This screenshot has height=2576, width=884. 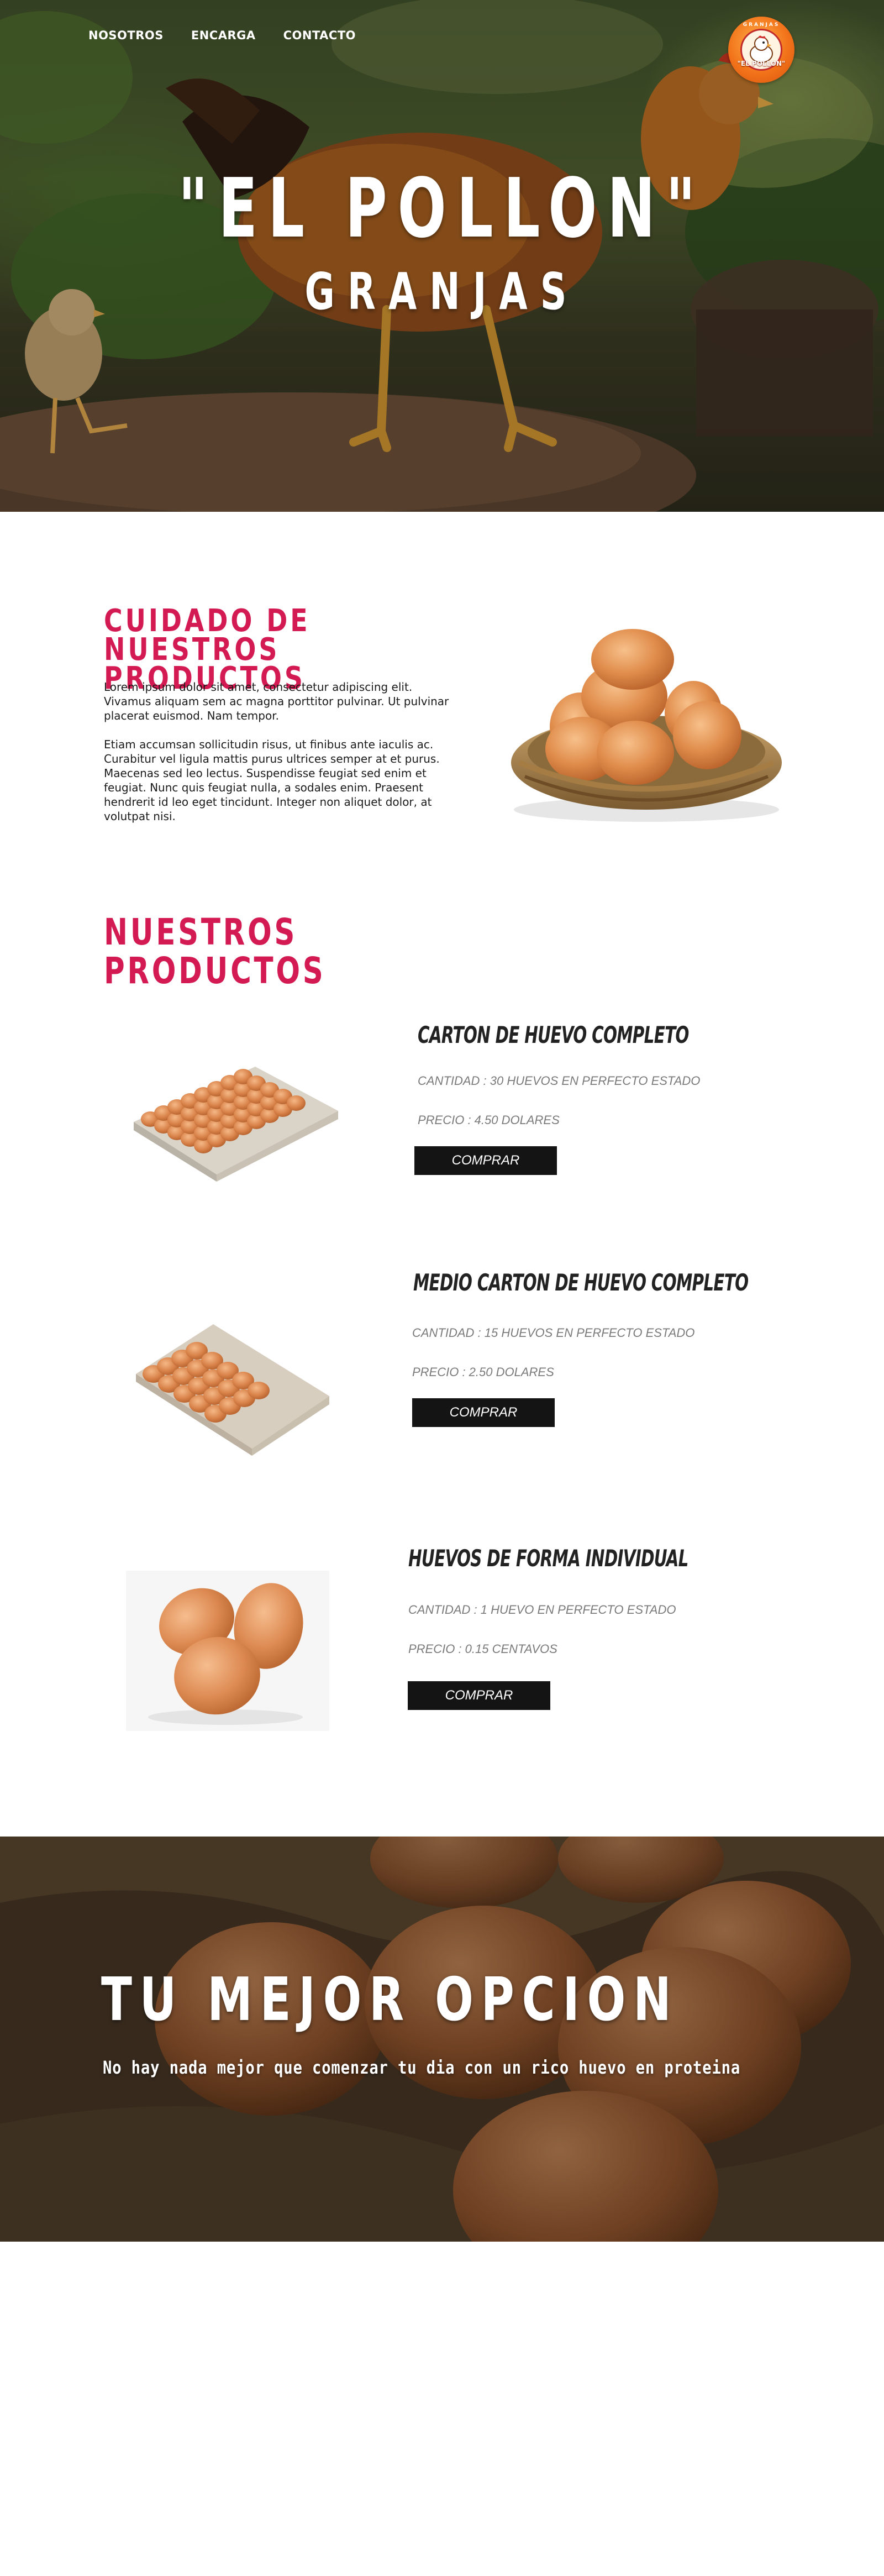 I want to click on product-price-1: PRECIO : 4.50 DOLARES, so click(x=489, y=1120).